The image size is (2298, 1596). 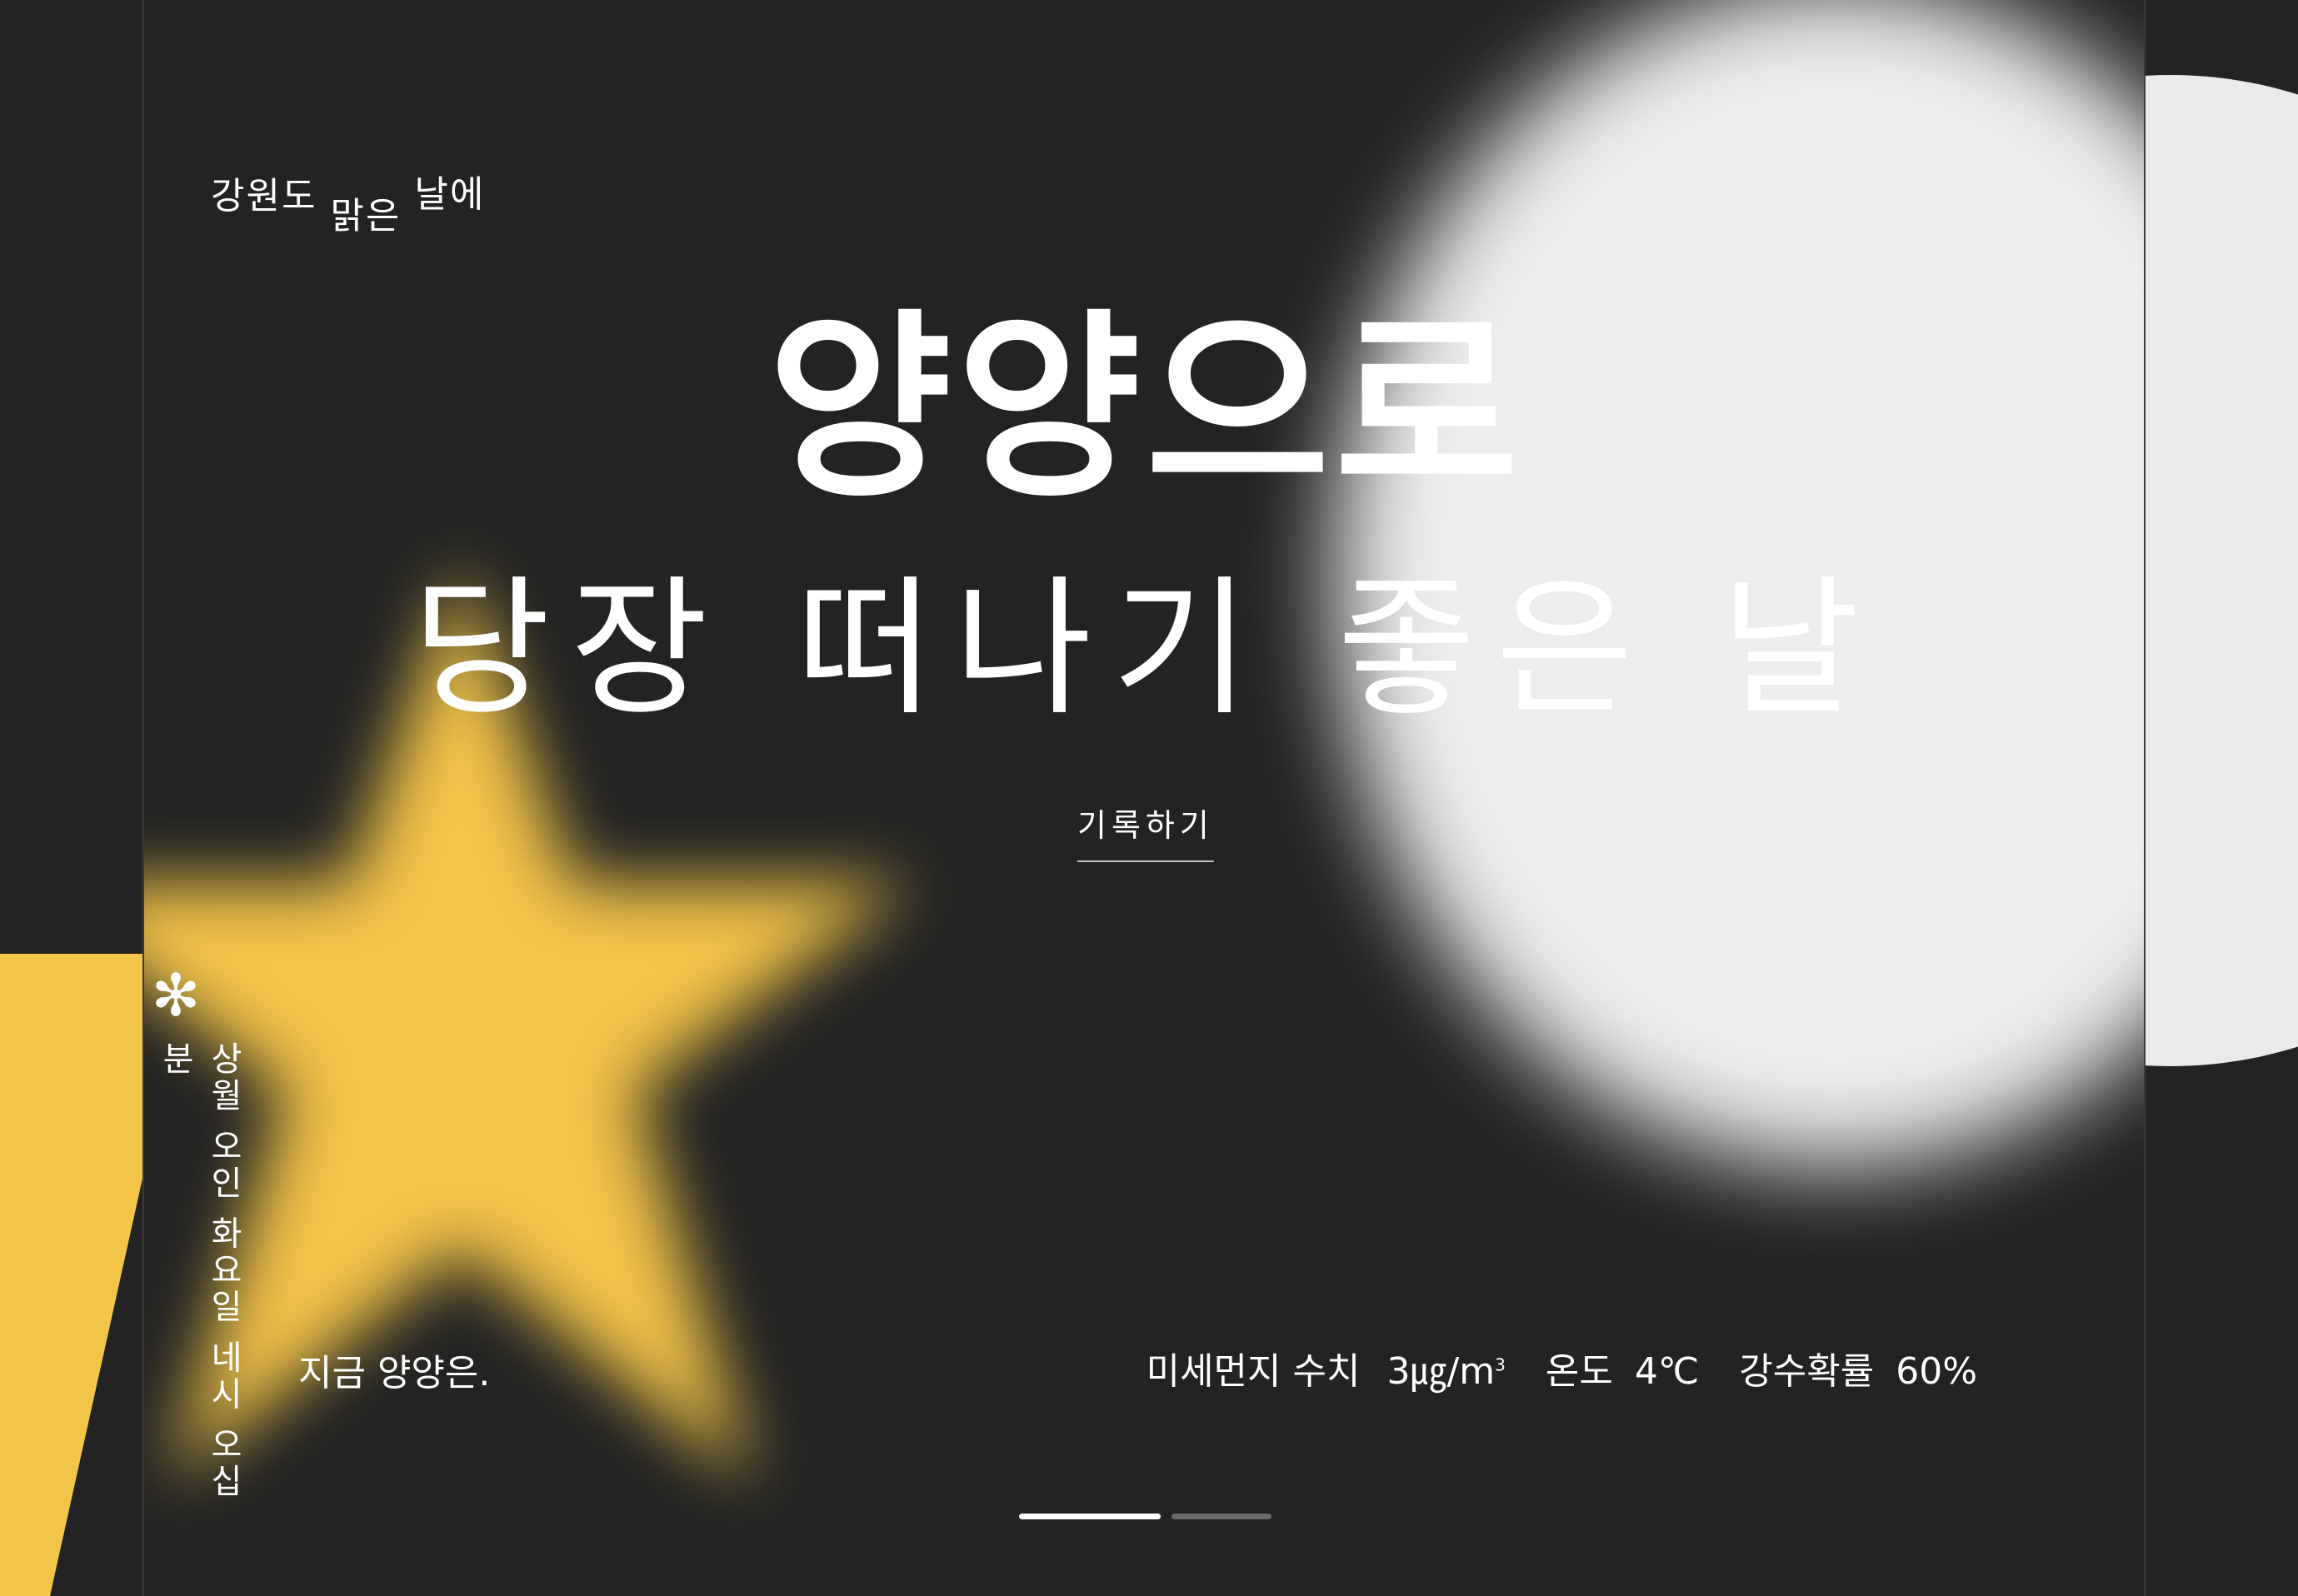 I want to click on dust-value: 3㎍/m3, so click(x=1445, y=1371).